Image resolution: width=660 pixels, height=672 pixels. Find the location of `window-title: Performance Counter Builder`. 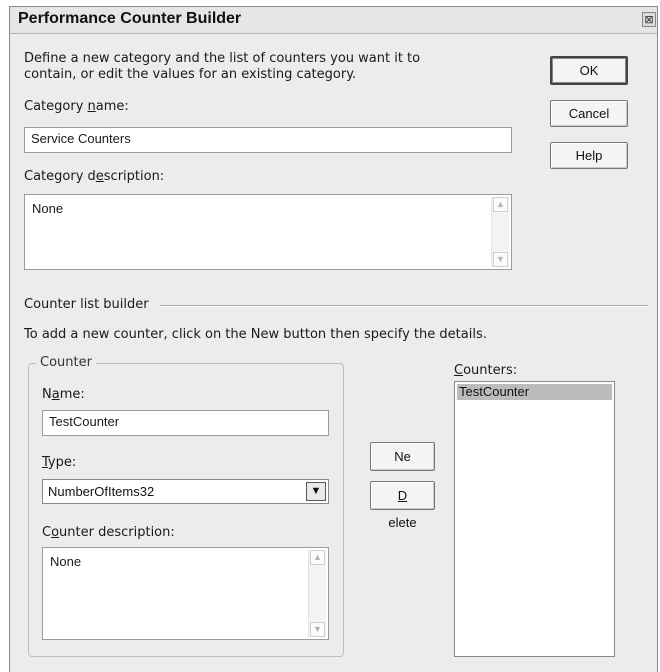

window-title: Performance Counter Builder is located at coordinates (130, 18).